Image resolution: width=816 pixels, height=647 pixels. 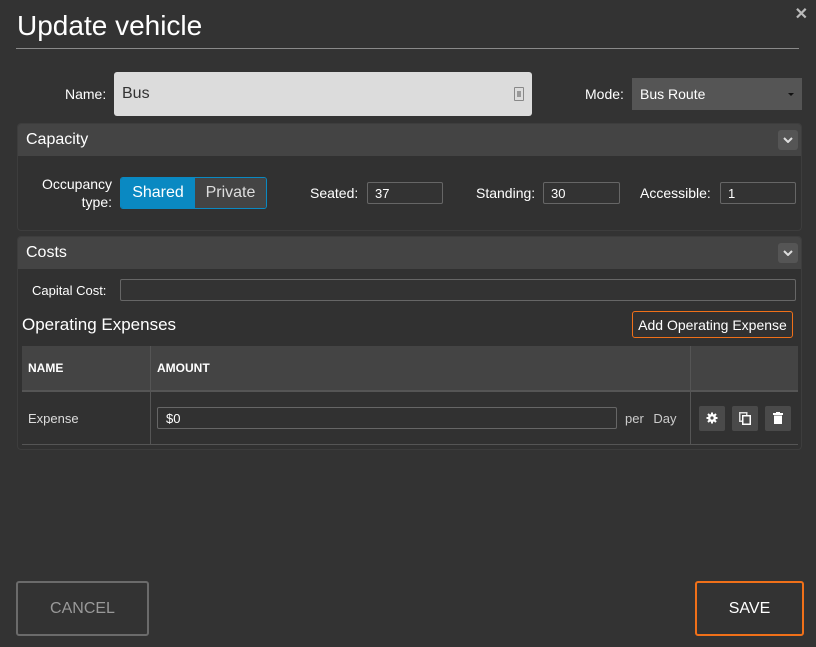 I want to click on caret-down-icon, so click(x=791, y=94).